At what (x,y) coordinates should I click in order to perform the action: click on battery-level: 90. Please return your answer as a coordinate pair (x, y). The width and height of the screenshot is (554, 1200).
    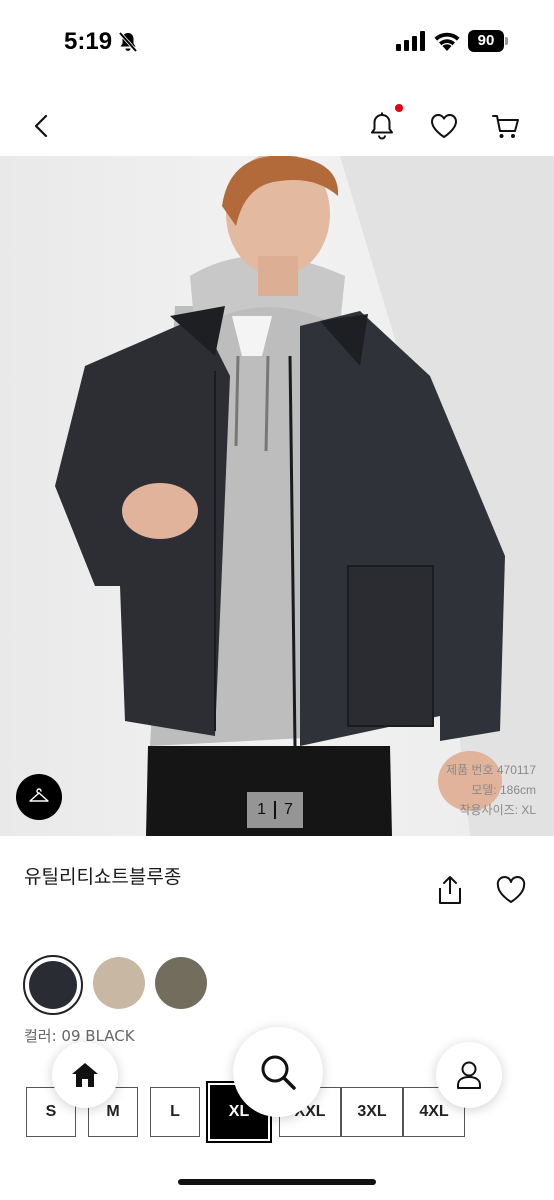
    Looking at the image, I should click on (486, 41).